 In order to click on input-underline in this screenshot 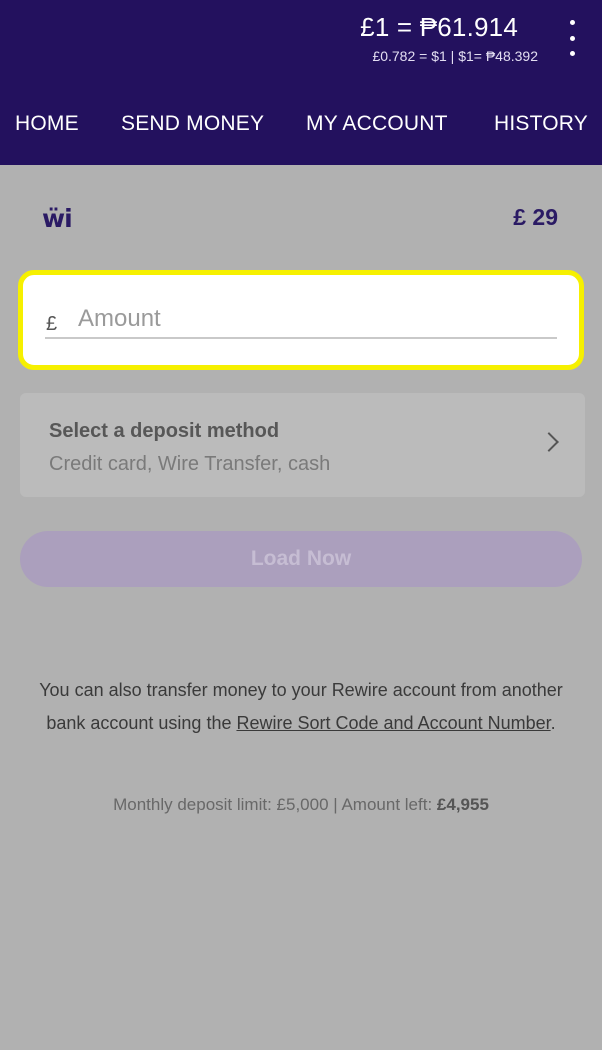, I will do `click(301, 338)`.